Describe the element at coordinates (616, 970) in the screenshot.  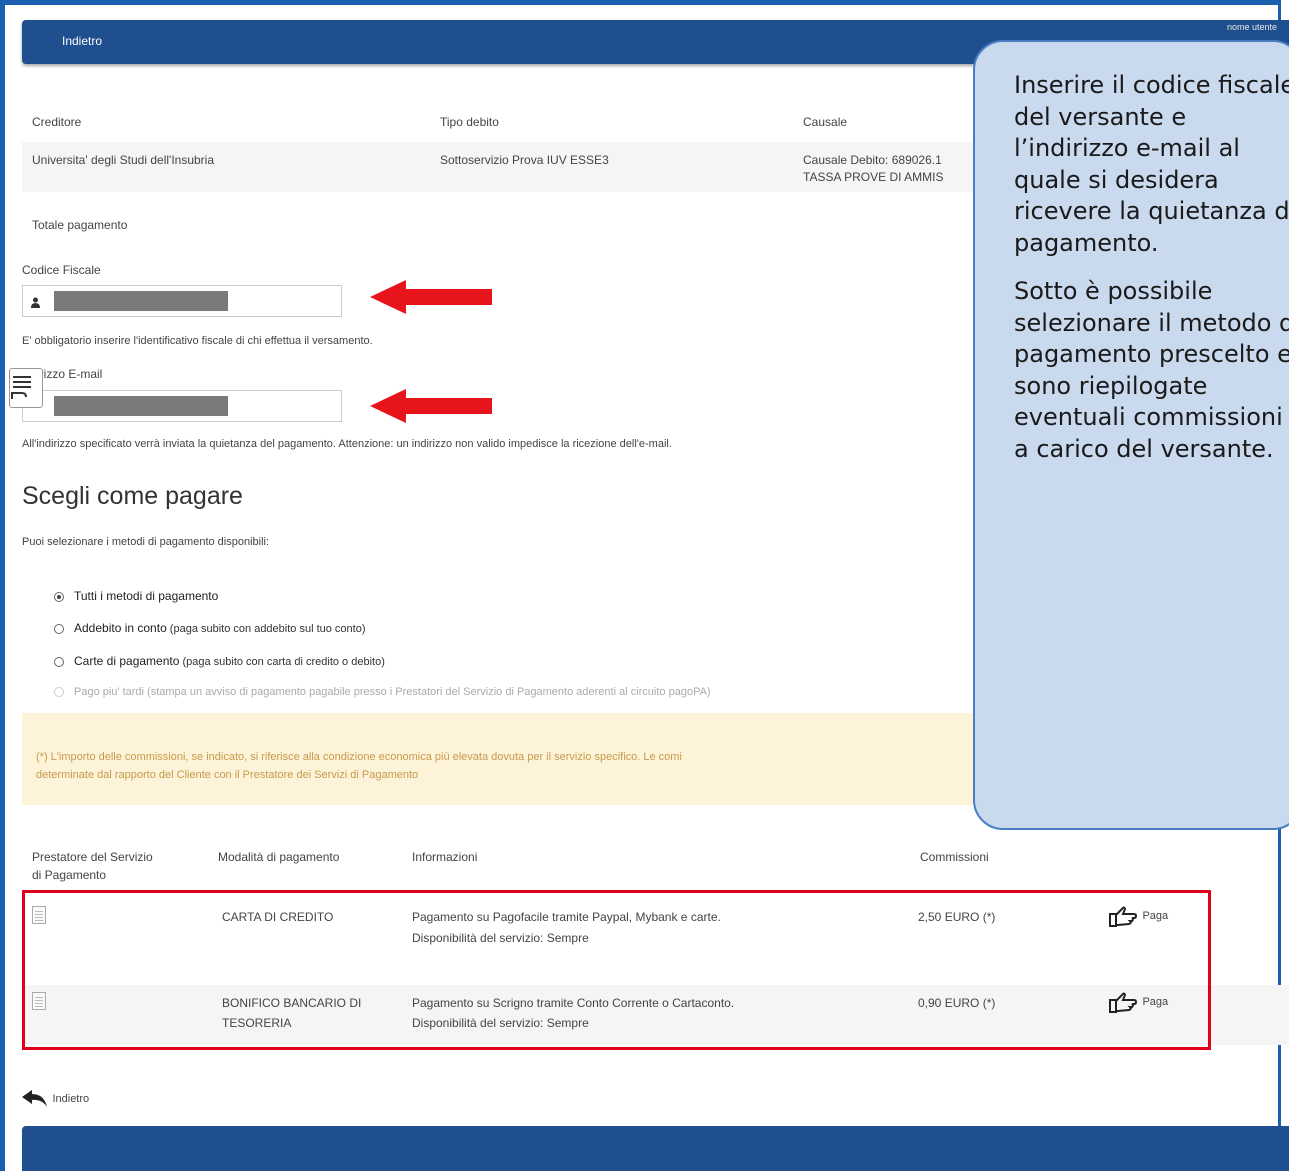
I see `highlight-box` at that location.